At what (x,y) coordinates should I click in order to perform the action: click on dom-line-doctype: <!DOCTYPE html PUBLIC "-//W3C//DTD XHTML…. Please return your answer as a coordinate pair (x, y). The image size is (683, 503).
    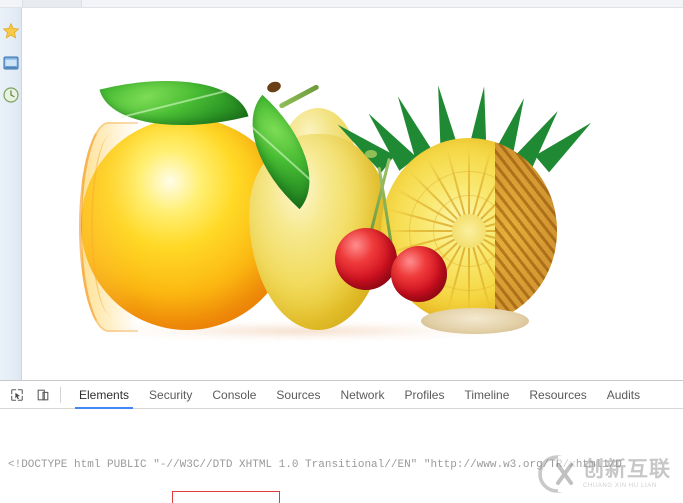
    Looking at the image, I should click on (341, 465).